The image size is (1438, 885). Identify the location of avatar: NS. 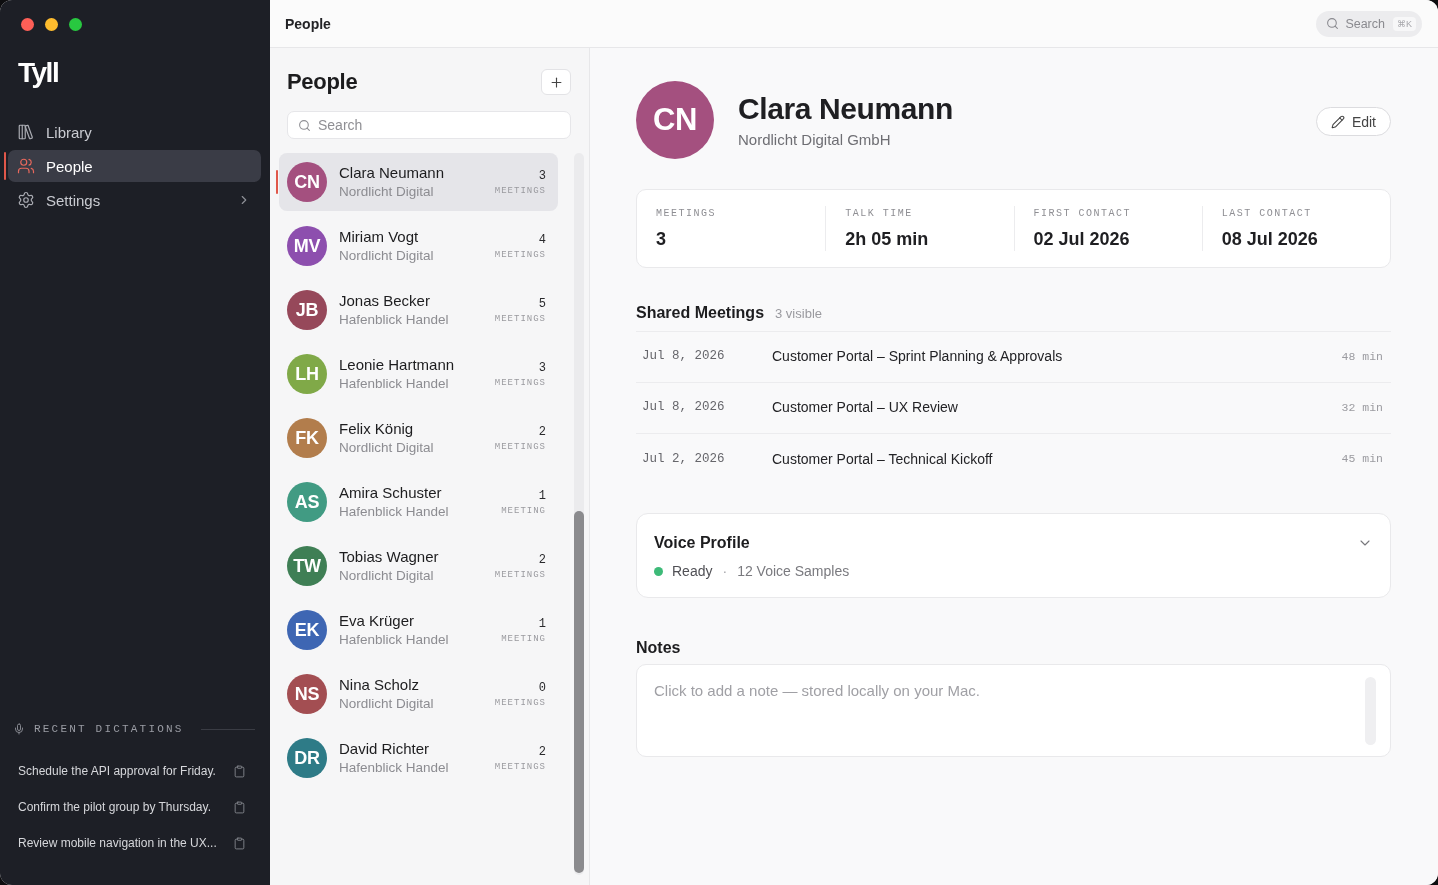
(307, 694).